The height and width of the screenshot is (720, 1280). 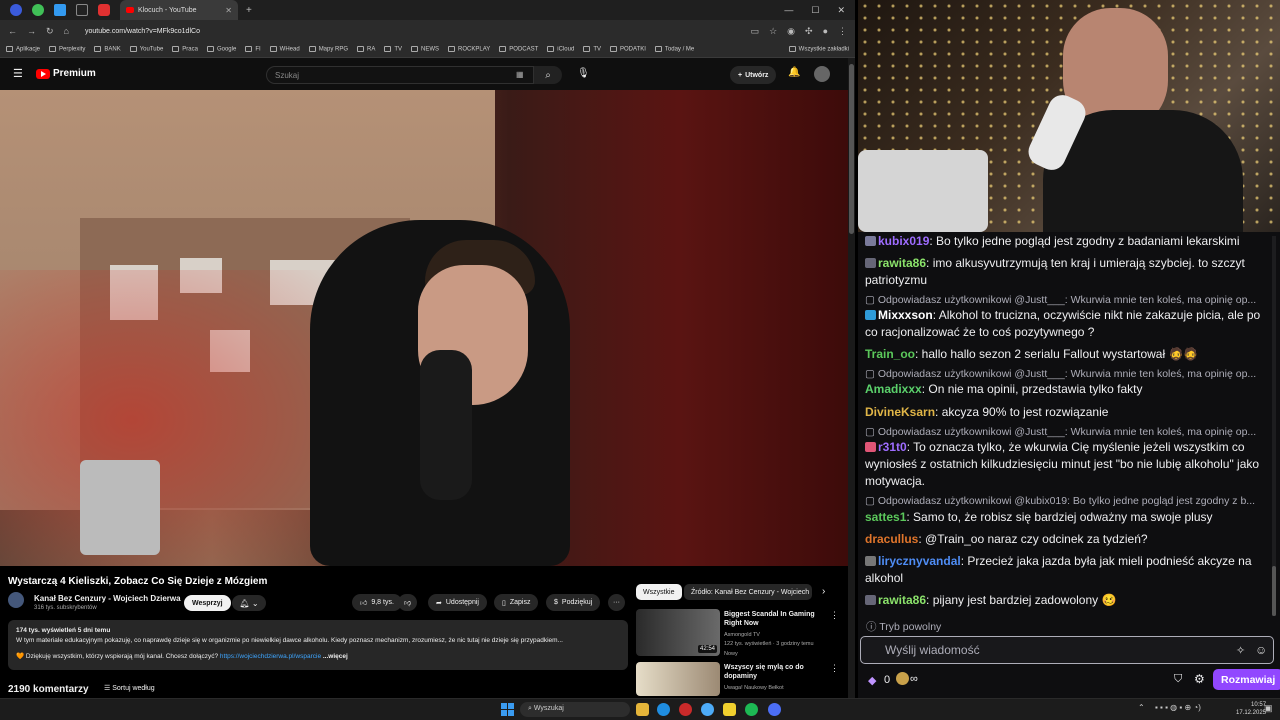 What do you see at coordinates (751, 709) in the screenshot?
I see `spotify-icon` at bounding box center [751, 709].